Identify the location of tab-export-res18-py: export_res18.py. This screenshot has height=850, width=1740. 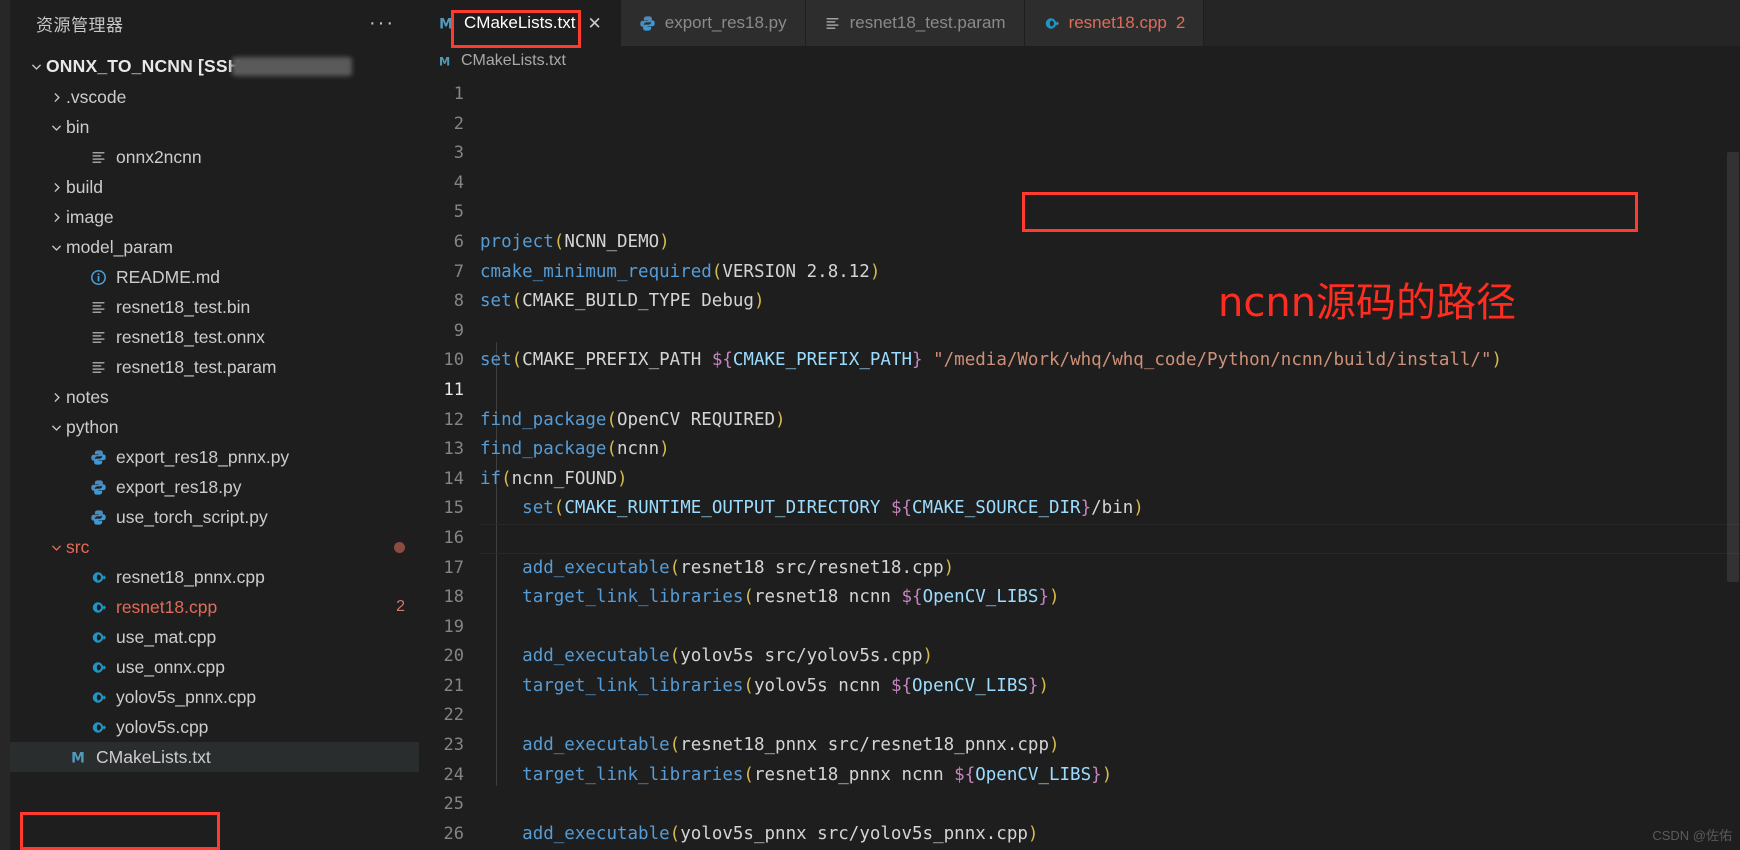
(713, 23).